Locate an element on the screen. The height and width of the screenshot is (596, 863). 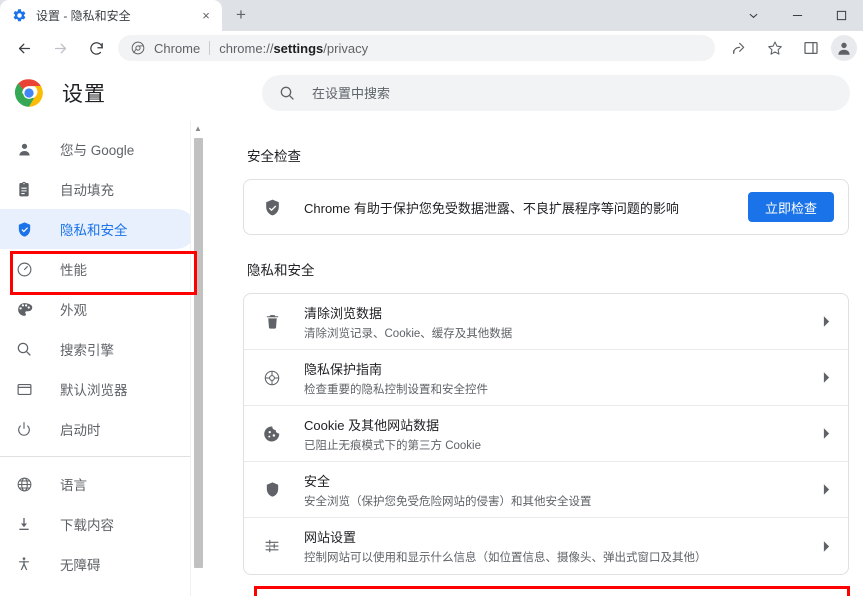
sidebar-item-on-startup: 启动时 is located at coordinates (98, 429).